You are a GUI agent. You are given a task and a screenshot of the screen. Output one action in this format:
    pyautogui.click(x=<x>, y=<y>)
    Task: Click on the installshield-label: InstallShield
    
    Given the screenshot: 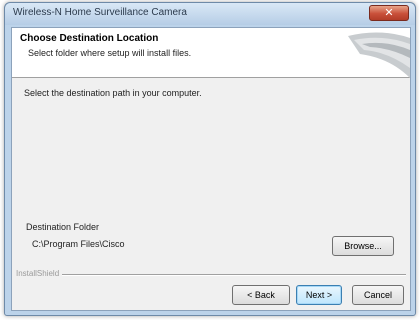 What is the action you would take?
    pyautogui.click(x=39, y=273)
    